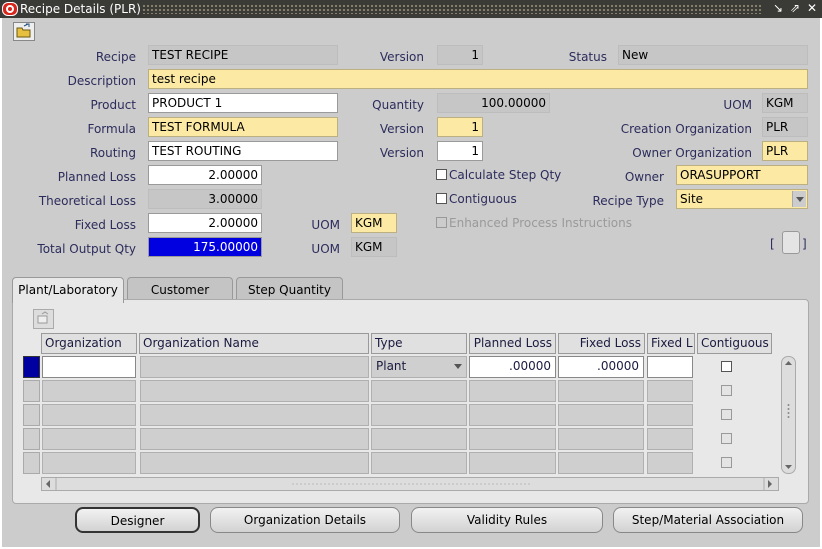 This screenshot has width=822, height=549. I want to click on scroll-arrows-icon, so click(409, 484).